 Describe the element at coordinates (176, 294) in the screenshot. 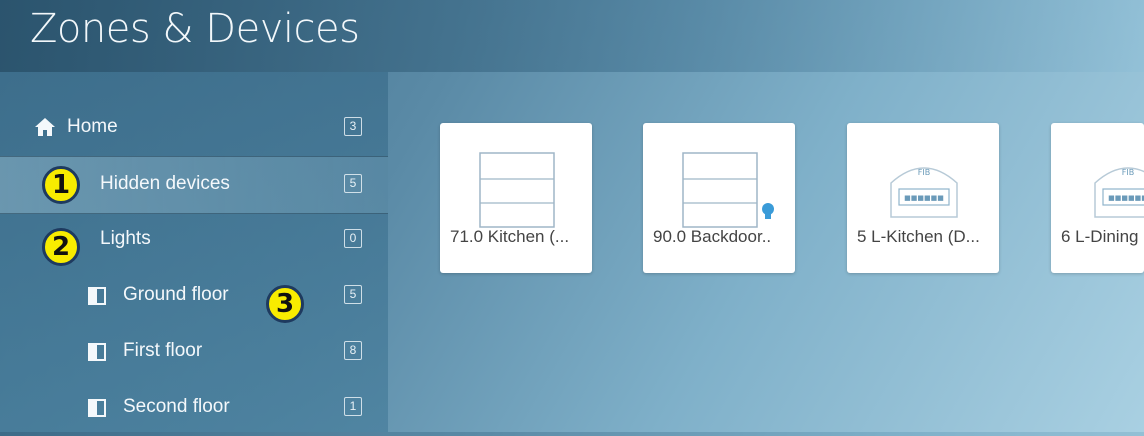

I see `sidebar-item-label: Ground floor` at that location.